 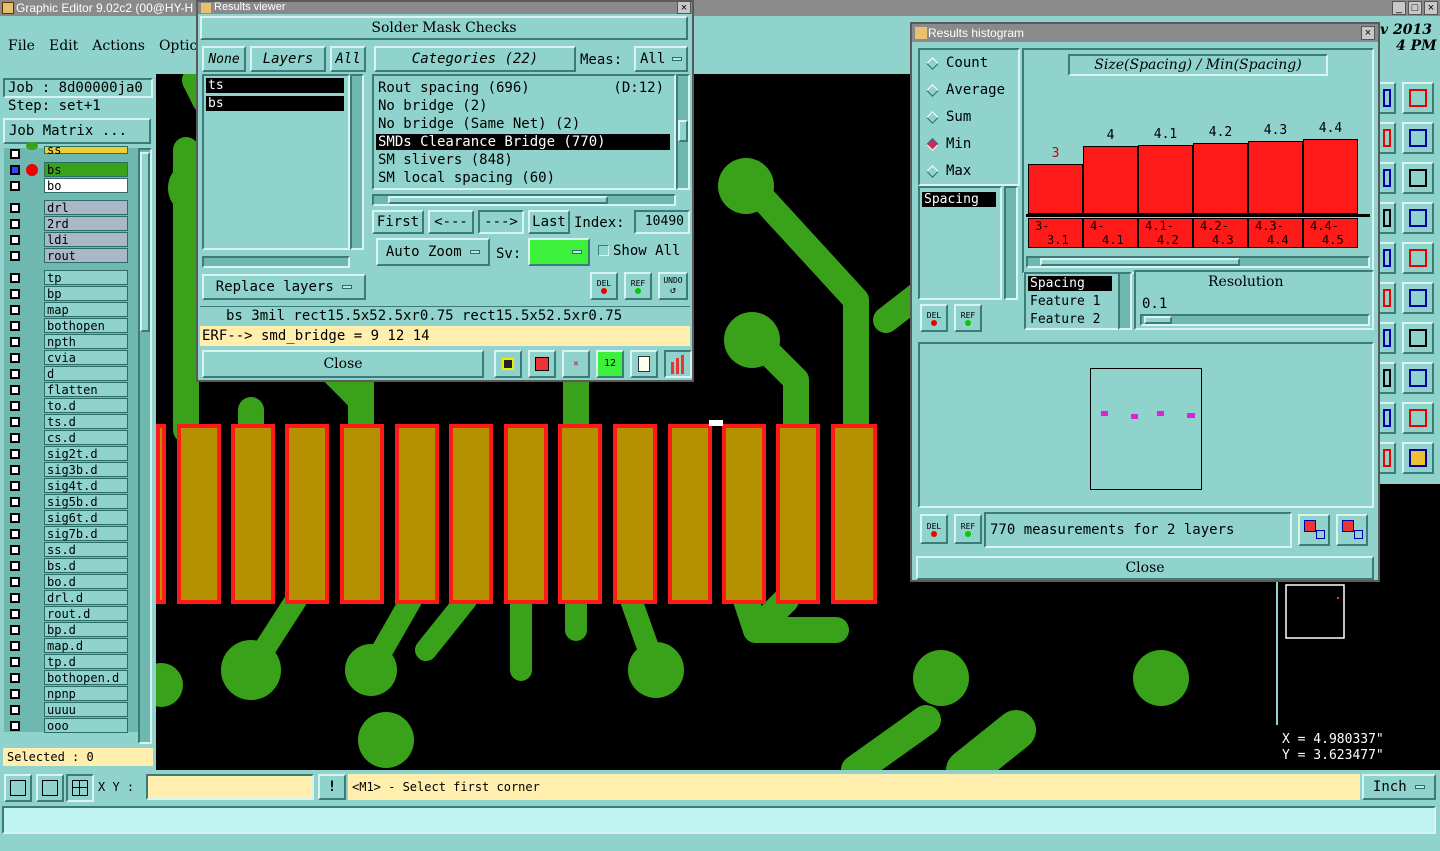 What do you see at coordinates (678, 364) in the screenshot?
I see `histogram-icon` at bounding box center [678, 364].